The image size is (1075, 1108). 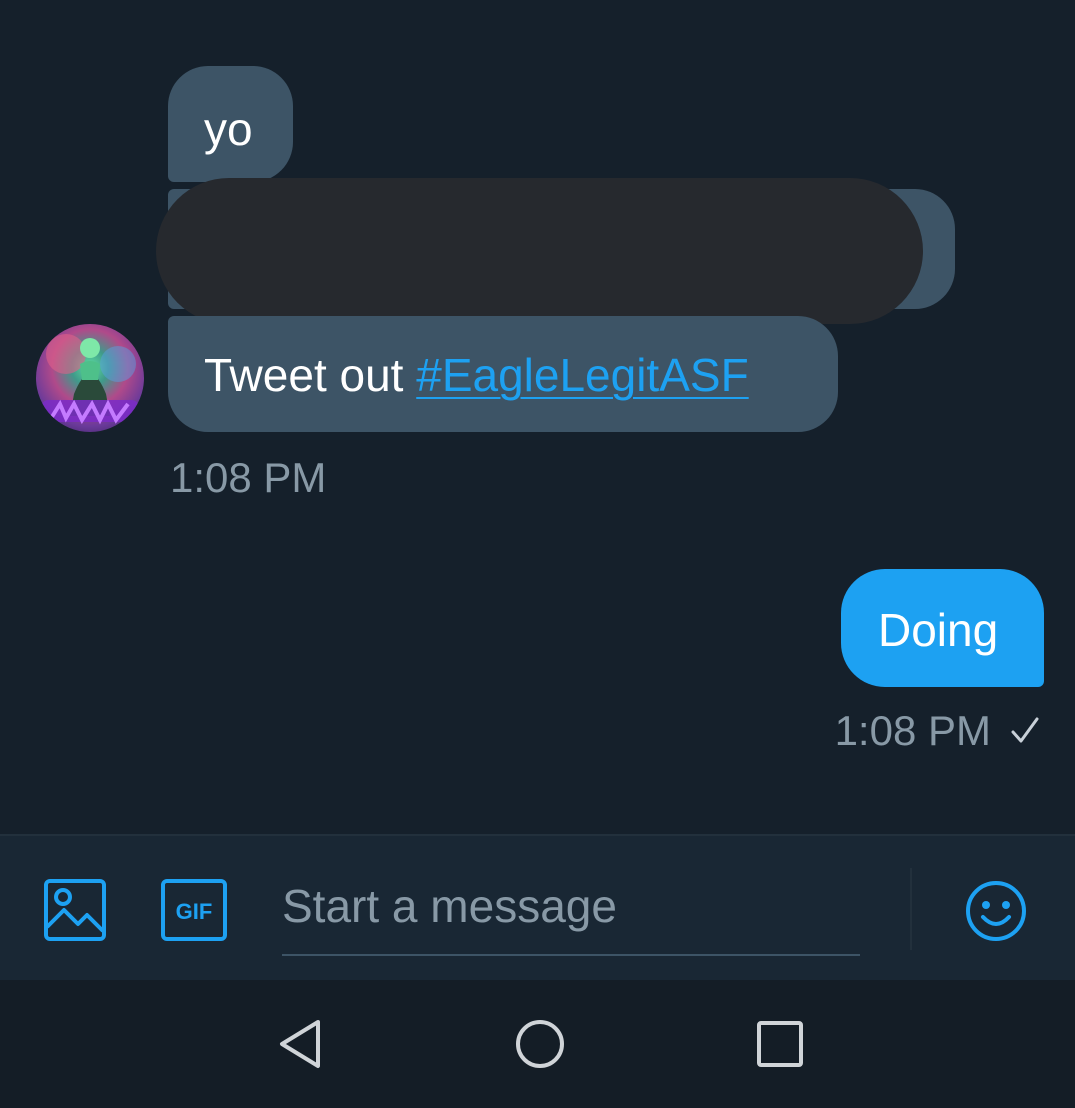 What do you see at coordinates (310, 375) in the screenshot?
I see `message-text: Tweet out` at bounding box center [310, 375].